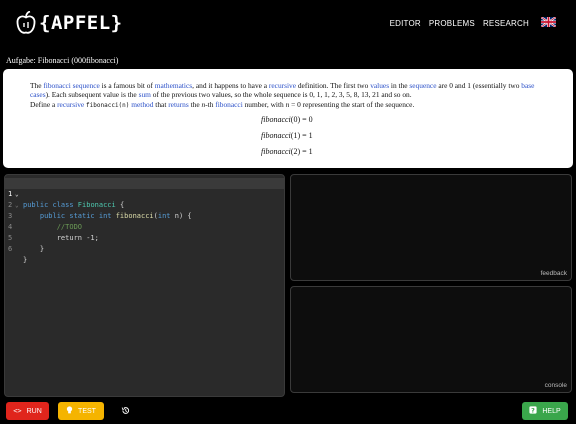 Image resolution: width=576 pixels, height=424 pixels. What do you see at coordinates (287, 151) in the screenshot?
I see `equation-row: fibonacci(2) = 1` at bounding box center [287, 151].